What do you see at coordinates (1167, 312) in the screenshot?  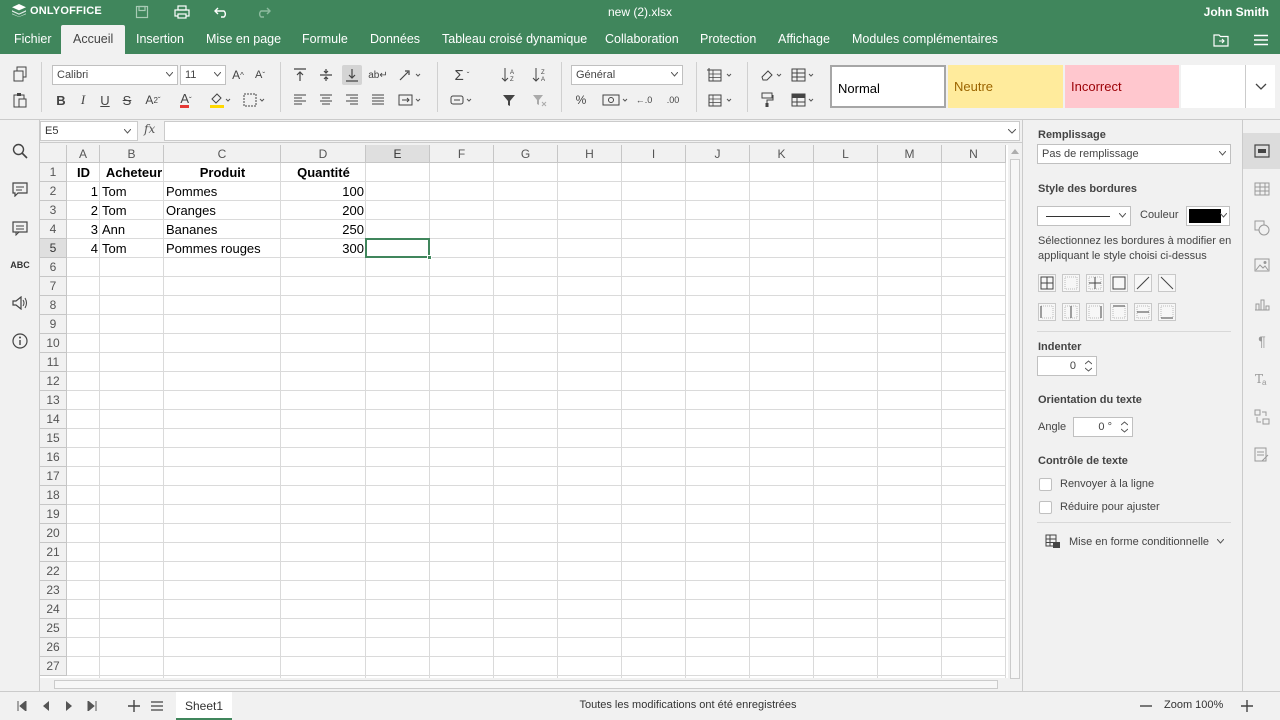 I see `border-bottom-icon` at bounding box center [1167, 312].